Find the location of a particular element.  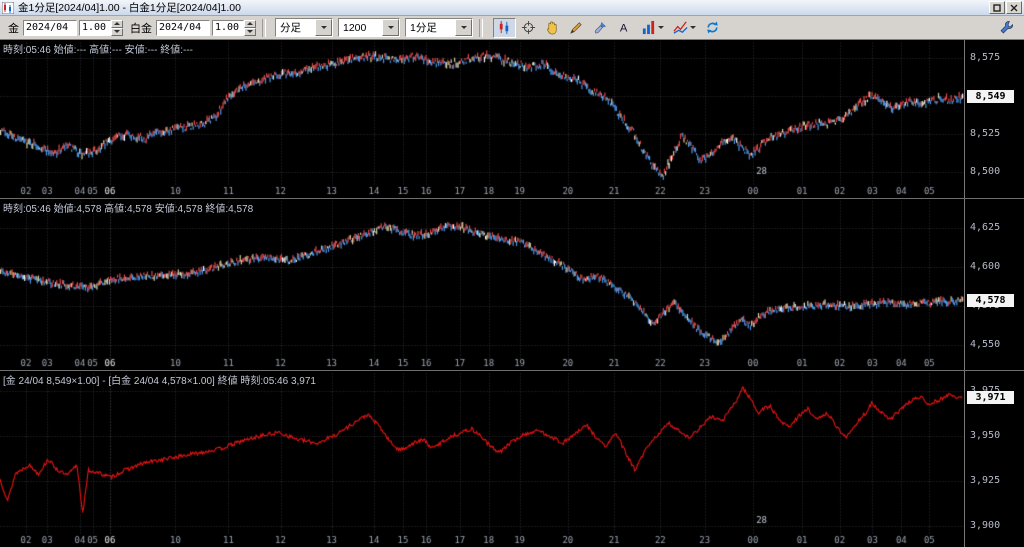

price-tick-label: 8,575 is located at coordinates (985, 57).